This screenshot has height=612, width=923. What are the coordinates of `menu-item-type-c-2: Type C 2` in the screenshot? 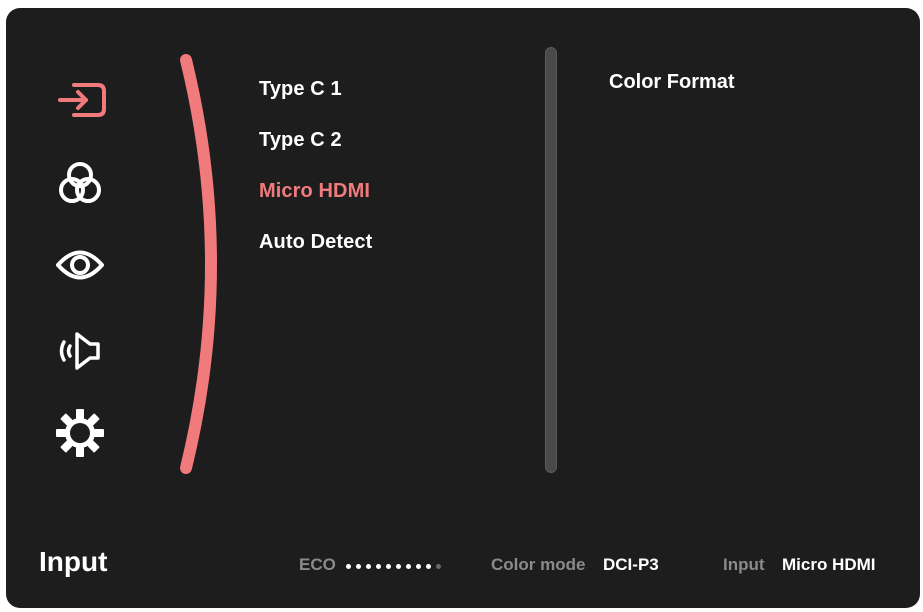 It's located at (300, 140).